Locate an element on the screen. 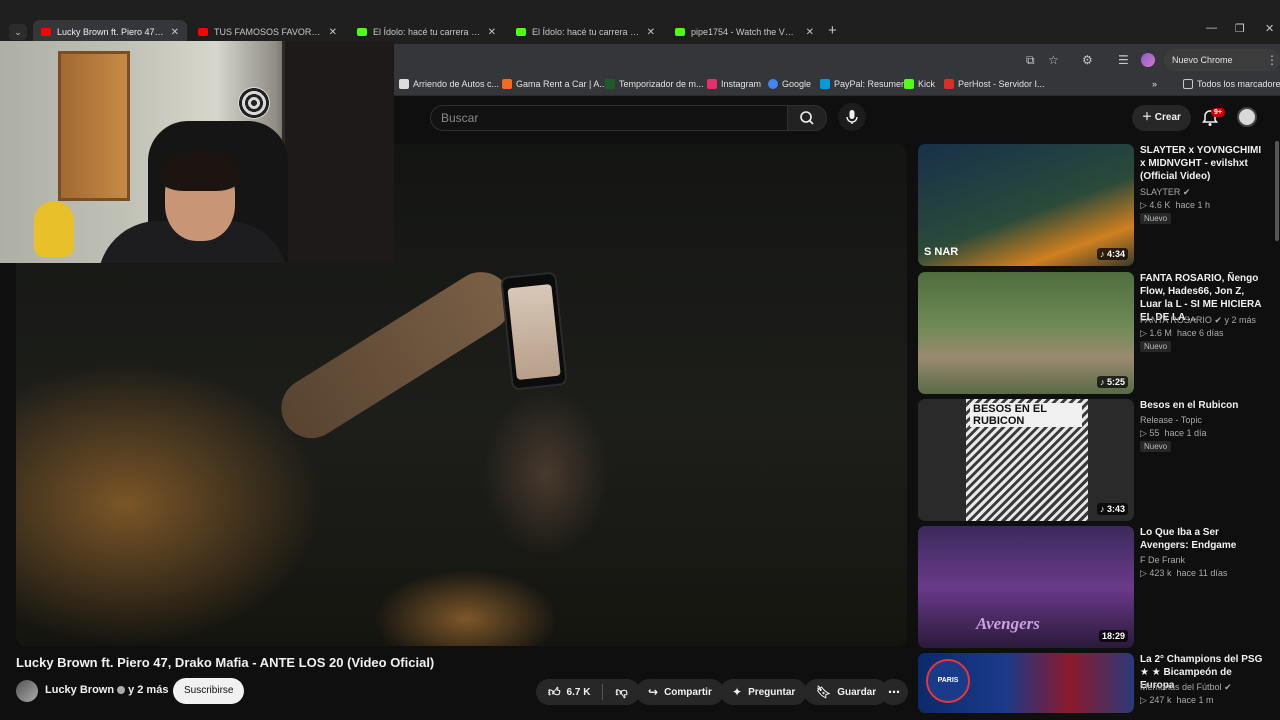 This screenshot has height=720, width=1280. streamer-webcam-overlay is located at coordinates (197, 152).